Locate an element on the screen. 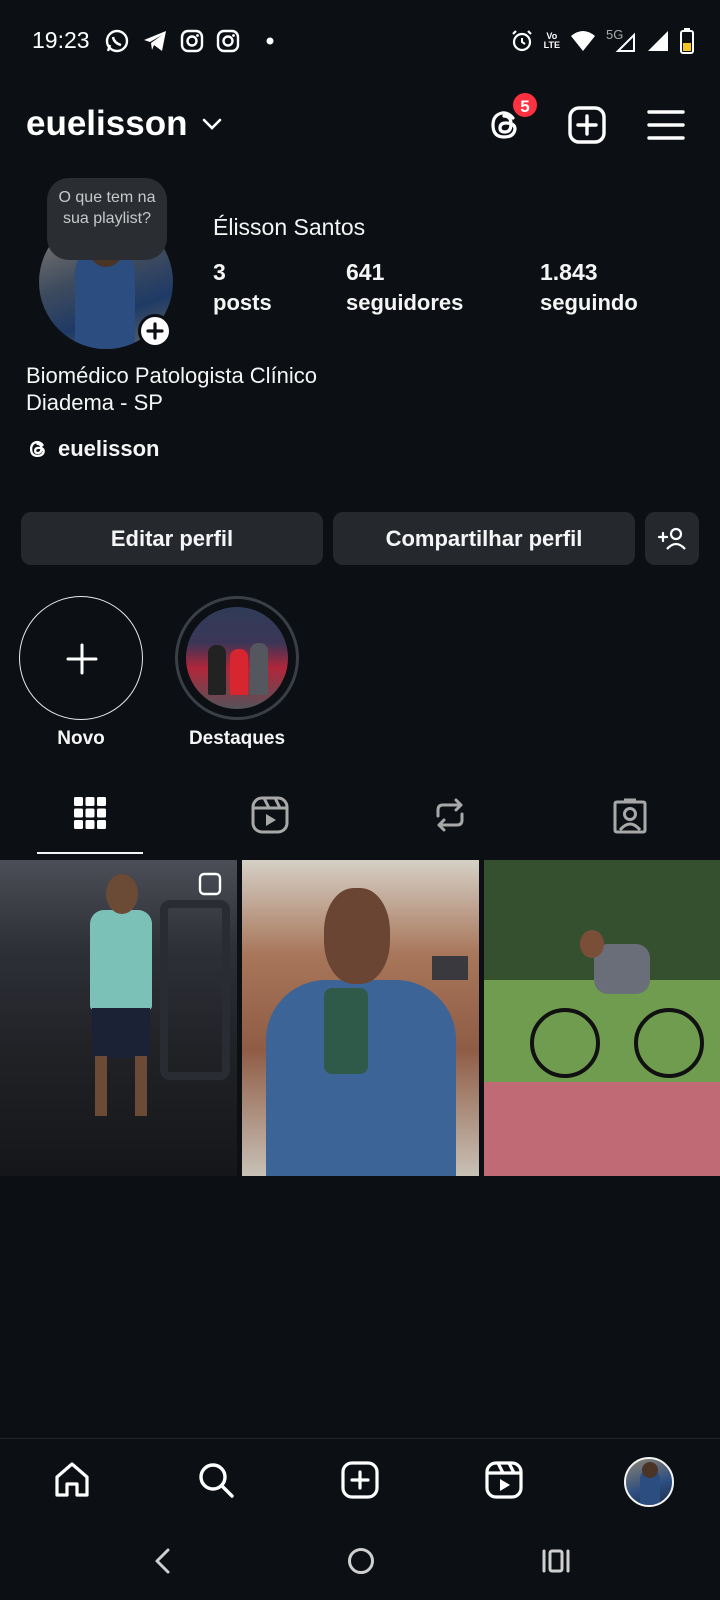 Image resolution: width=720 pixels, height=1600 pixels. dot-icon is located at coordinates (270, 41).